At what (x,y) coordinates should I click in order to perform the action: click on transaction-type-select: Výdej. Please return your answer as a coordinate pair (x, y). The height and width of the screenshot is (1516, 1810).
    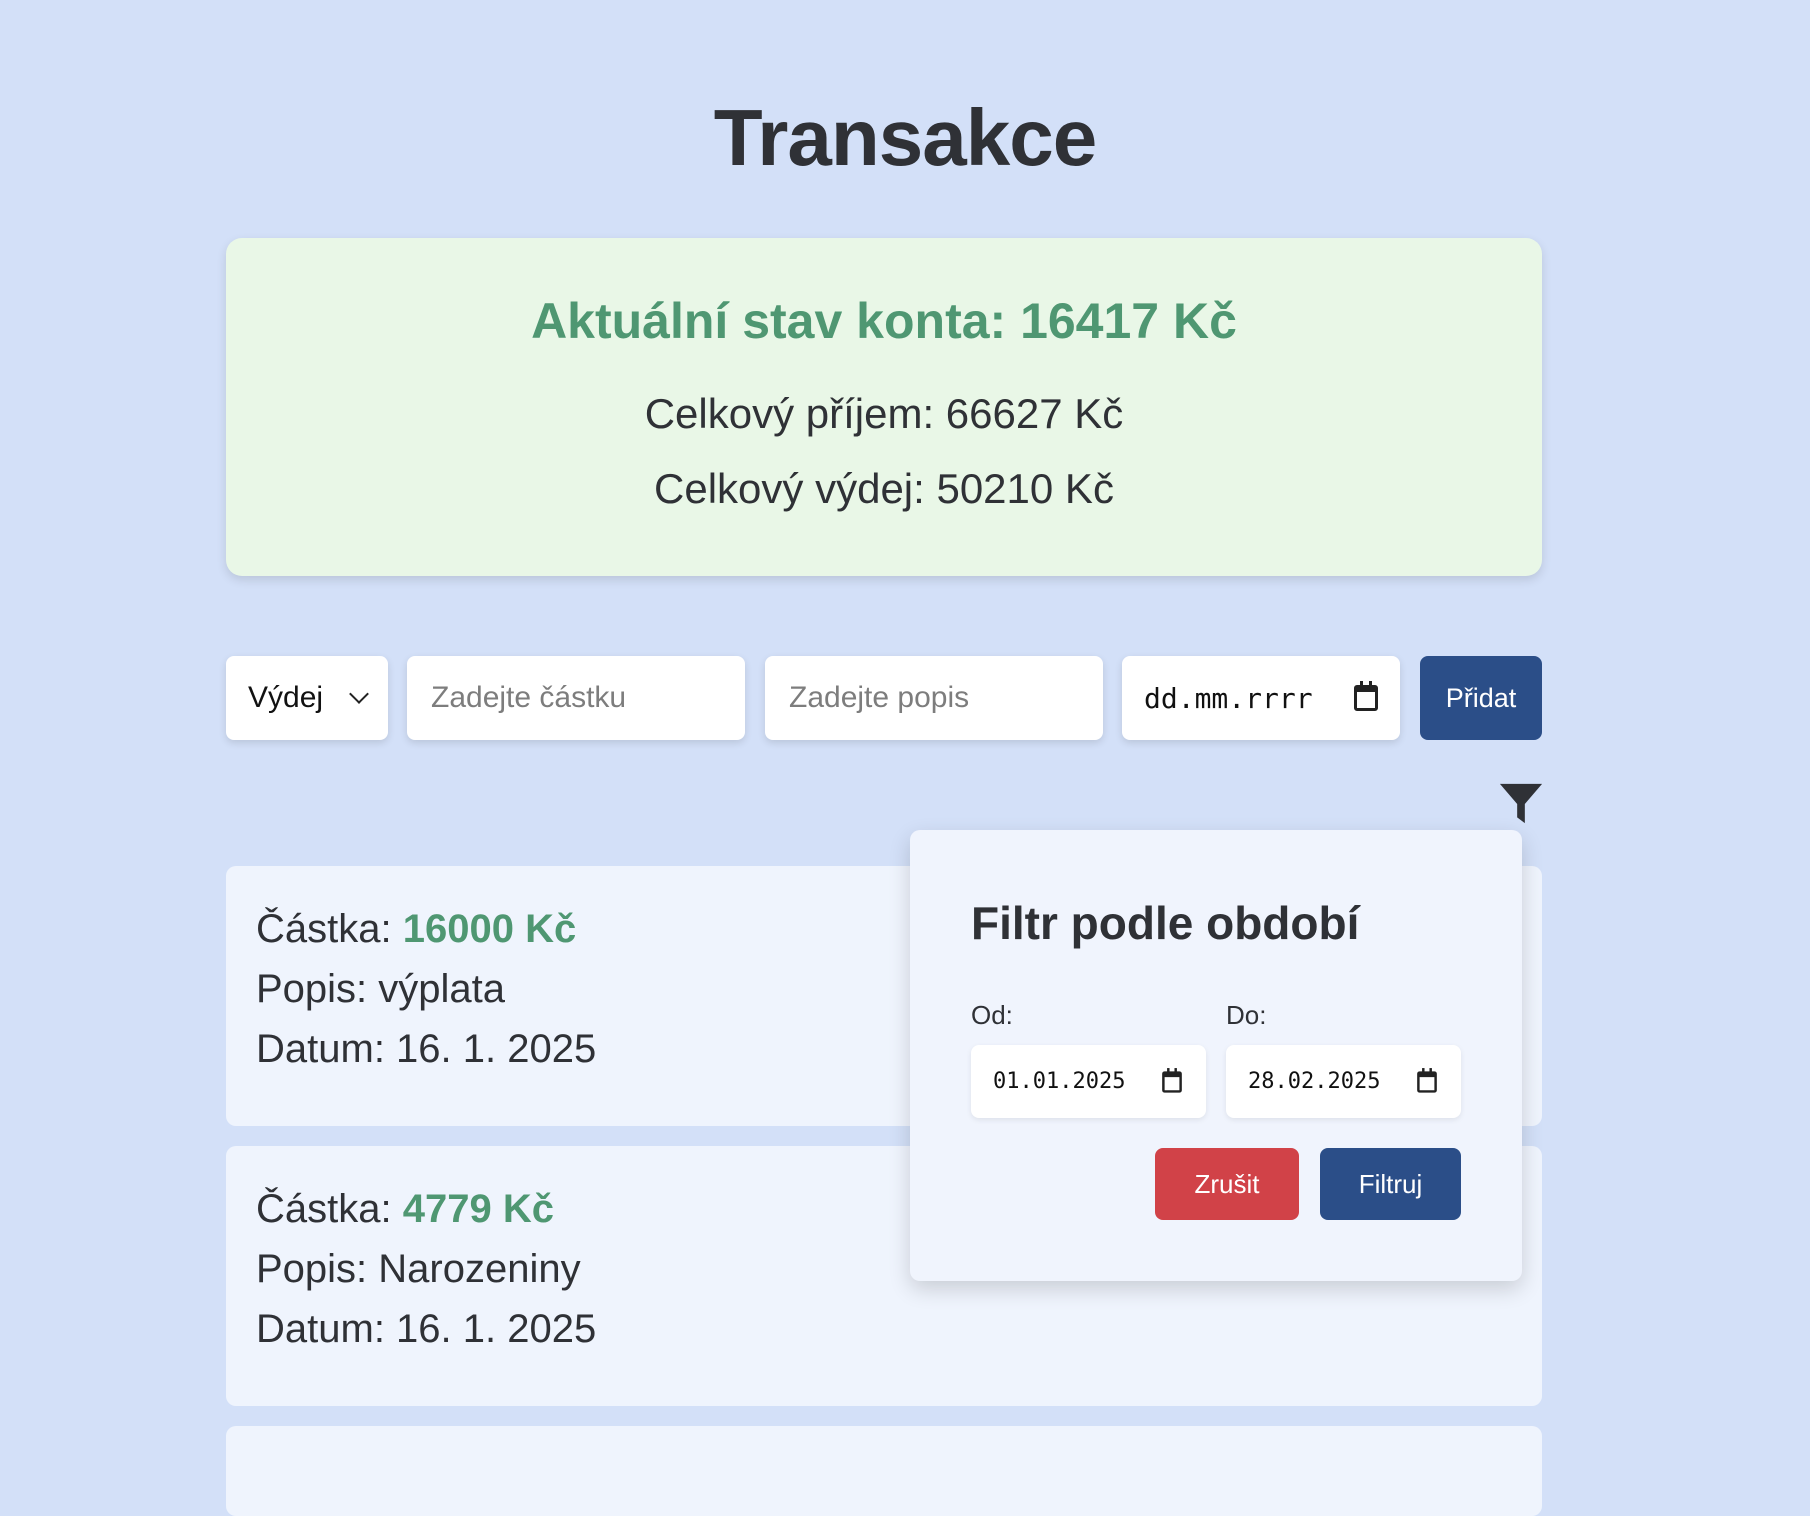
    Looking at the image, I should click on (307, 698).